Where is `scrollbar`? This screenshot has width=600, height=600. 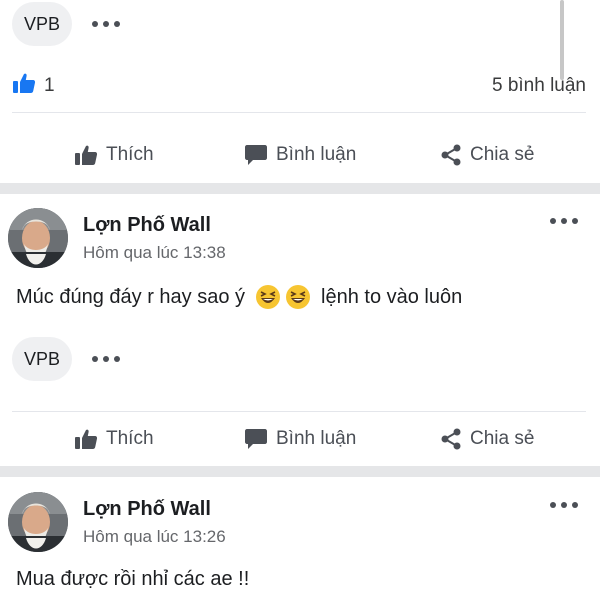
scrollbar is located at coordinates (562, 40).